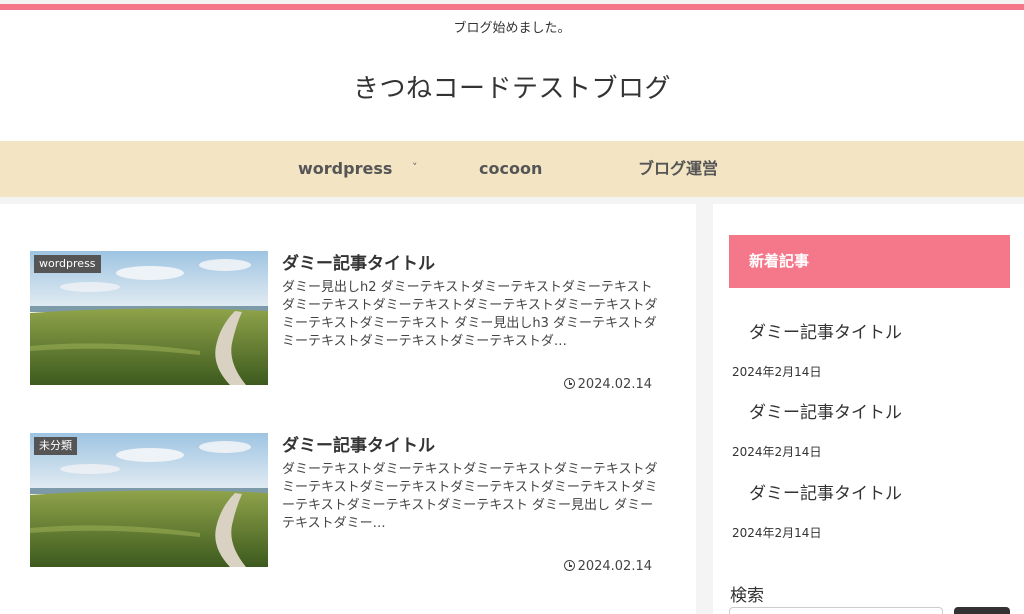 This screenshot has height=614, width=1024. What do you see at coordinates (982, 610) in the screenshot?
I see `search-button` at bounding box center [982, 610].